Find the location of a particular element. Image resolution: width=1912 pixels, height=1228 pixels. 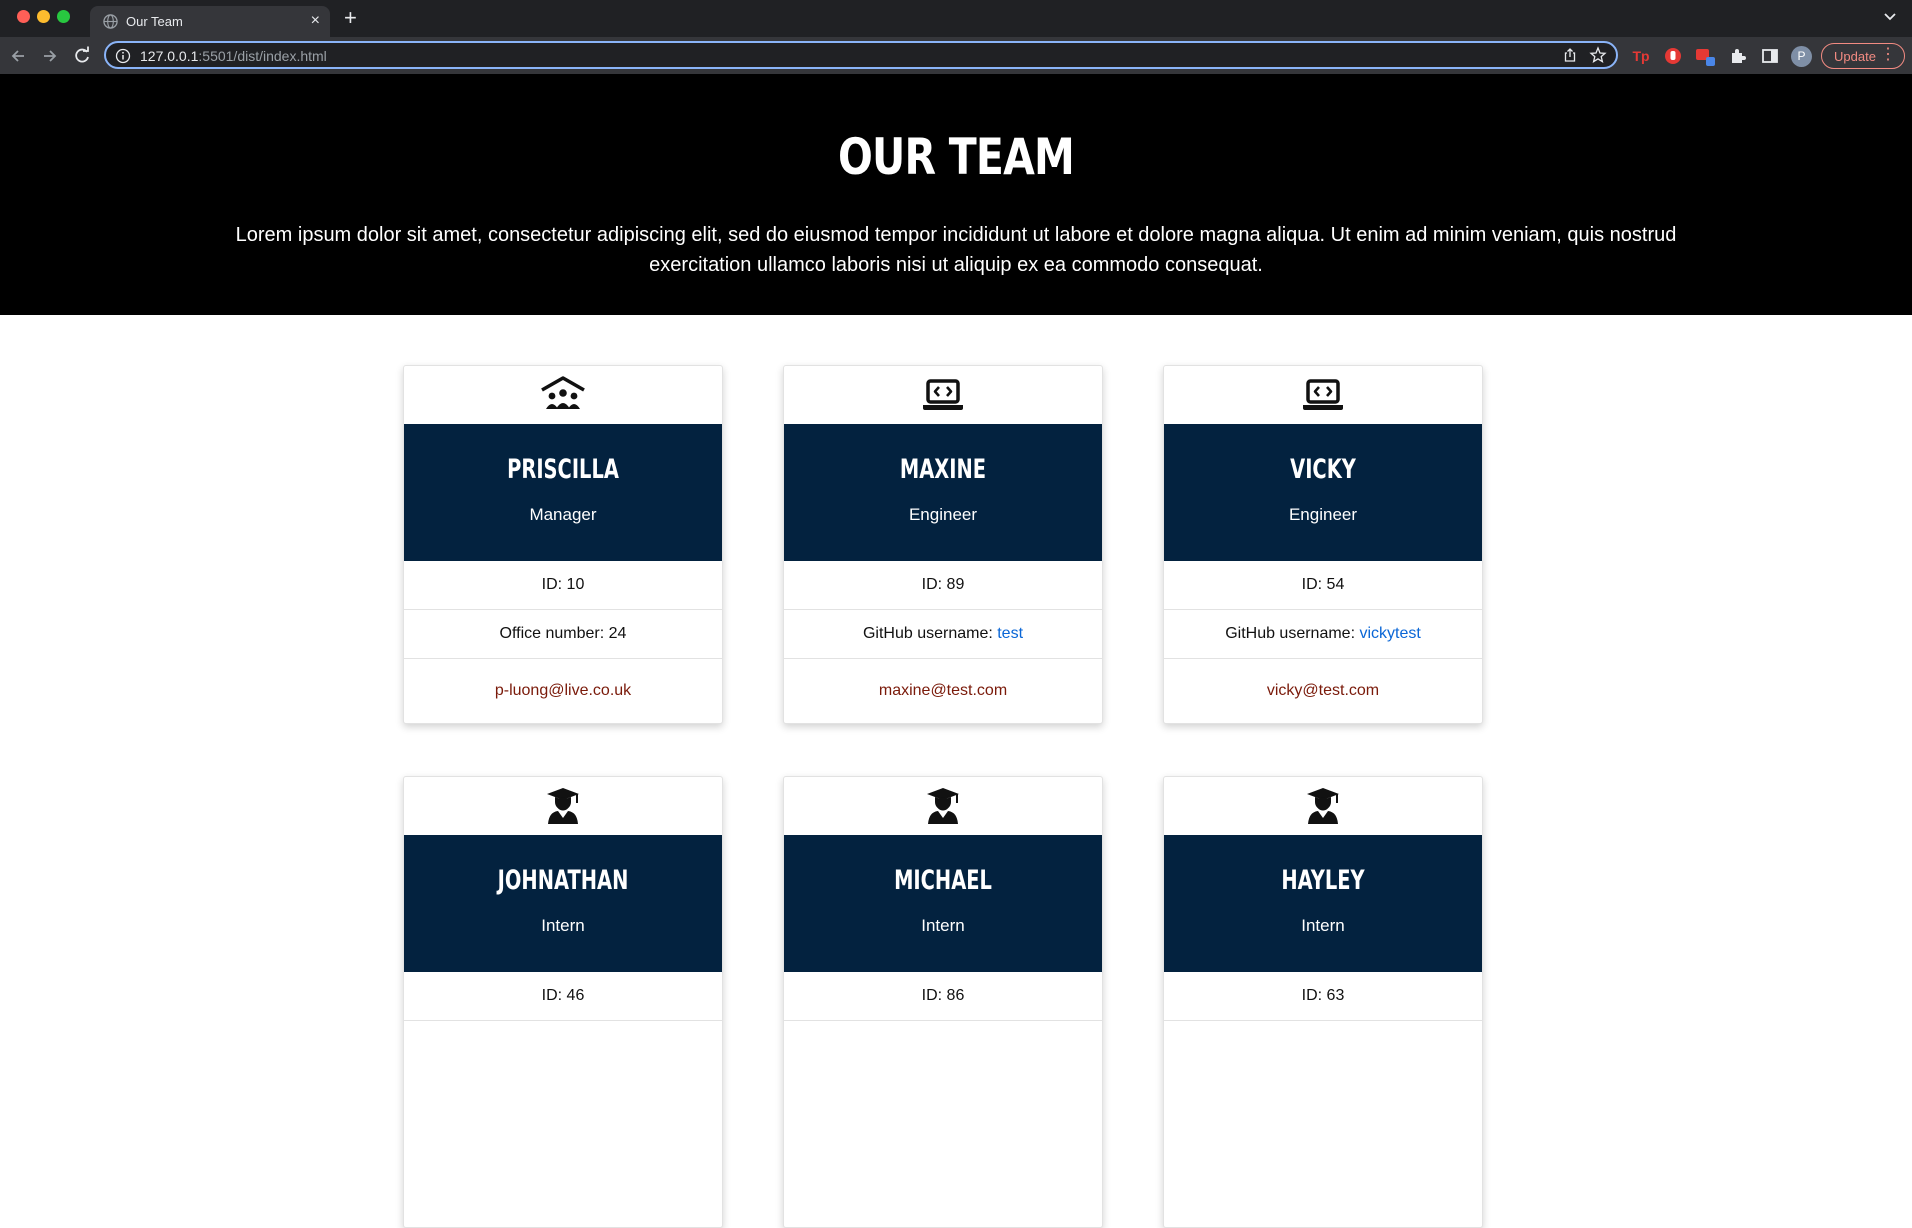

update-label: Update is located at coordinates (1855, 56).